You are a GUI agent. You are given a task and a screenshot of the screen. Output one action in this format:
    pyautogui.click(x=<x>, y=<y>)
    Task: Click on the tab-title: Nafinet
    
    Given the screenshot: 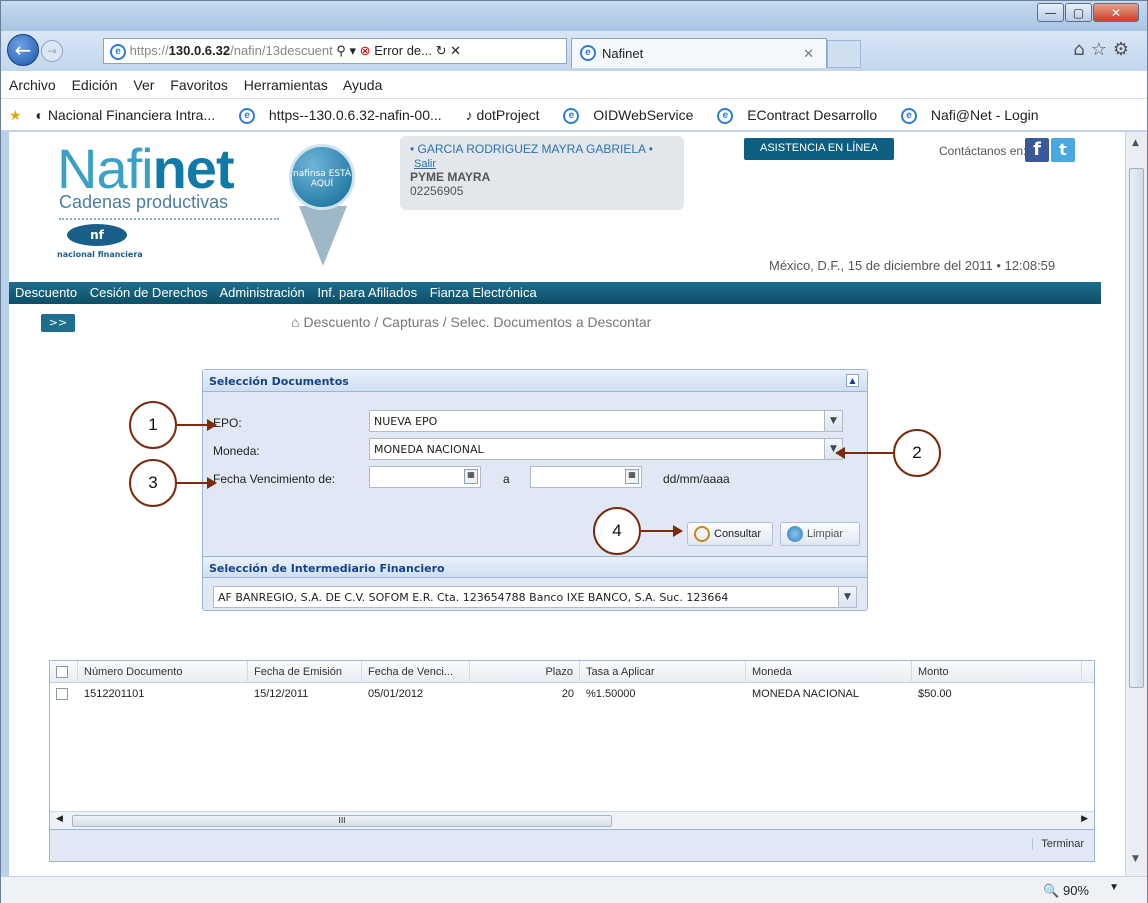 What is the action you would take?
    pyautogui.click(x=623, y=53)
    